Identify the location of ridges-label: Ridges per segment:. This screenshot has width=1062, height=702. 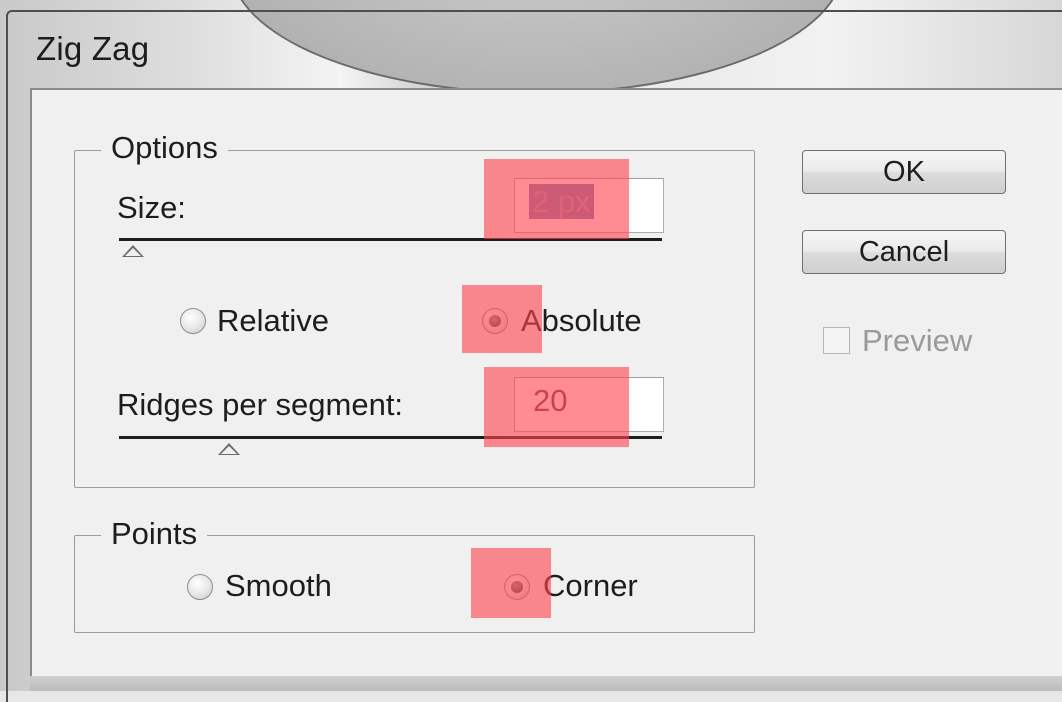
(260, 404).